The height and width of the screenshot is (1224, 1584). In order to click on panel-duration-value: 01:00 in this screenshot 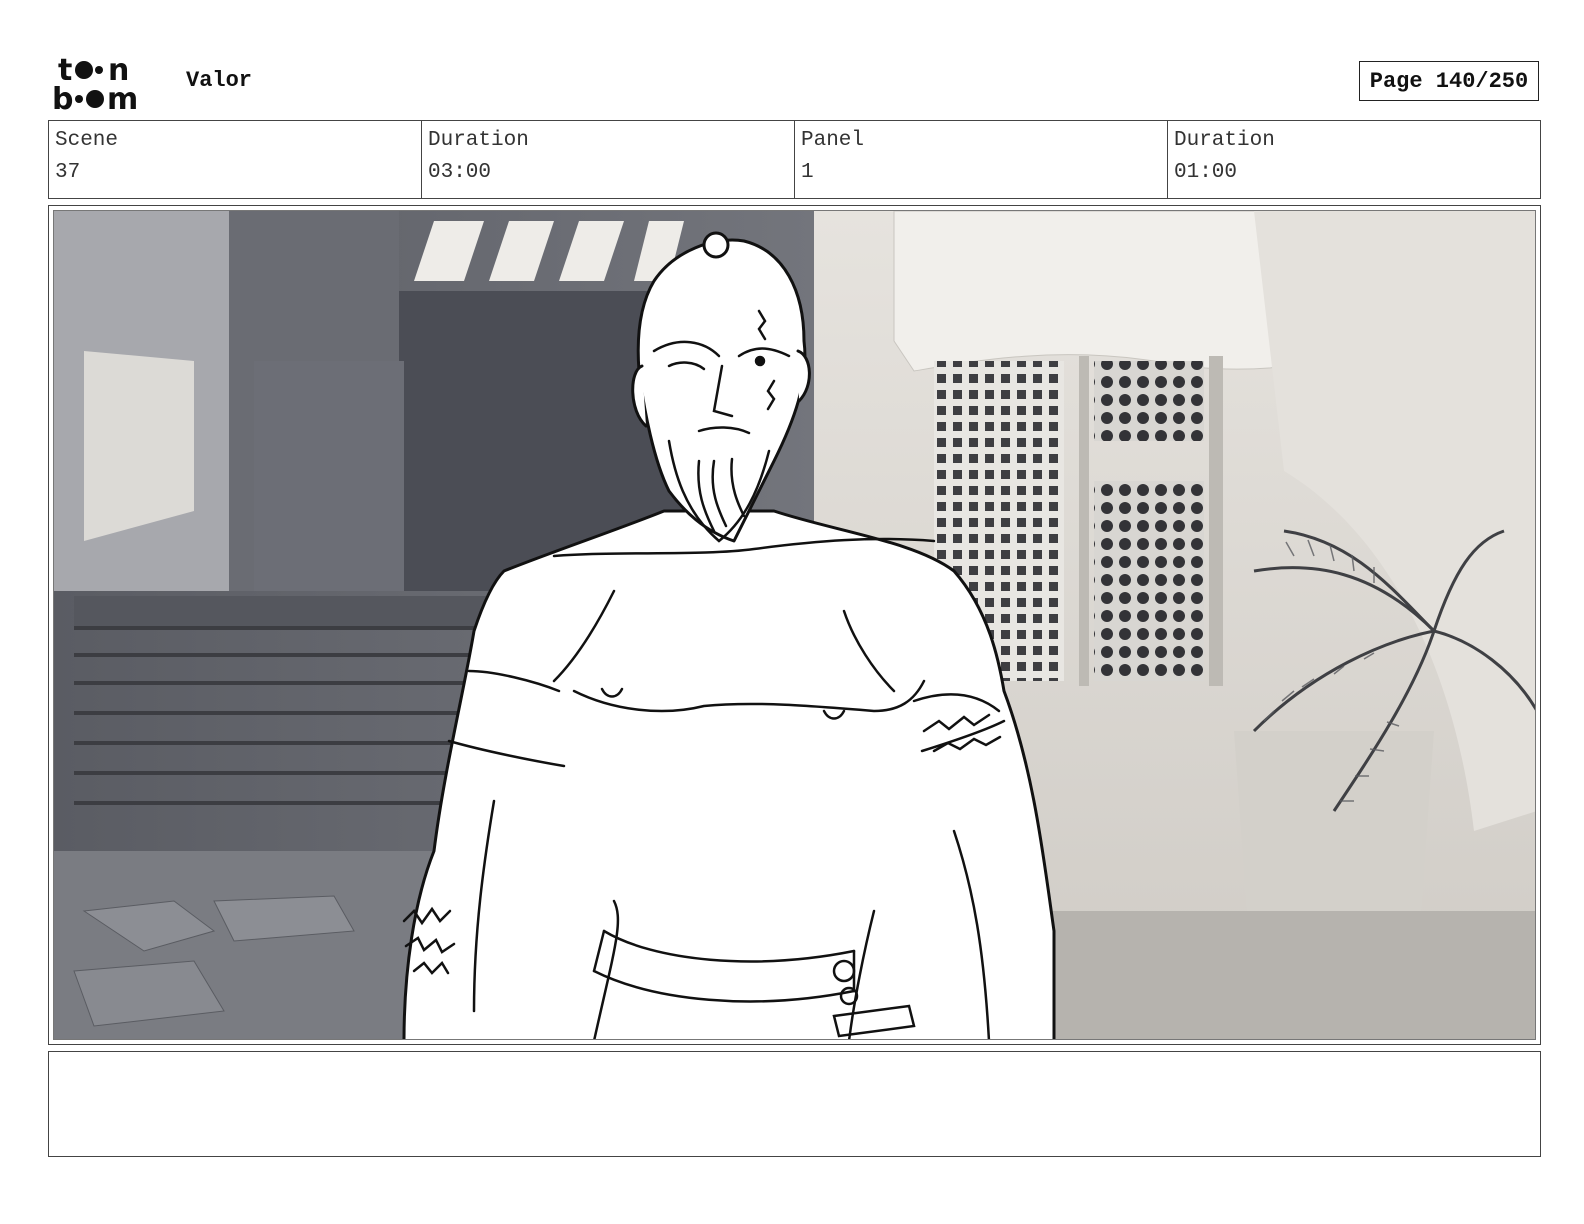, I will do `click(1206, 172)`.